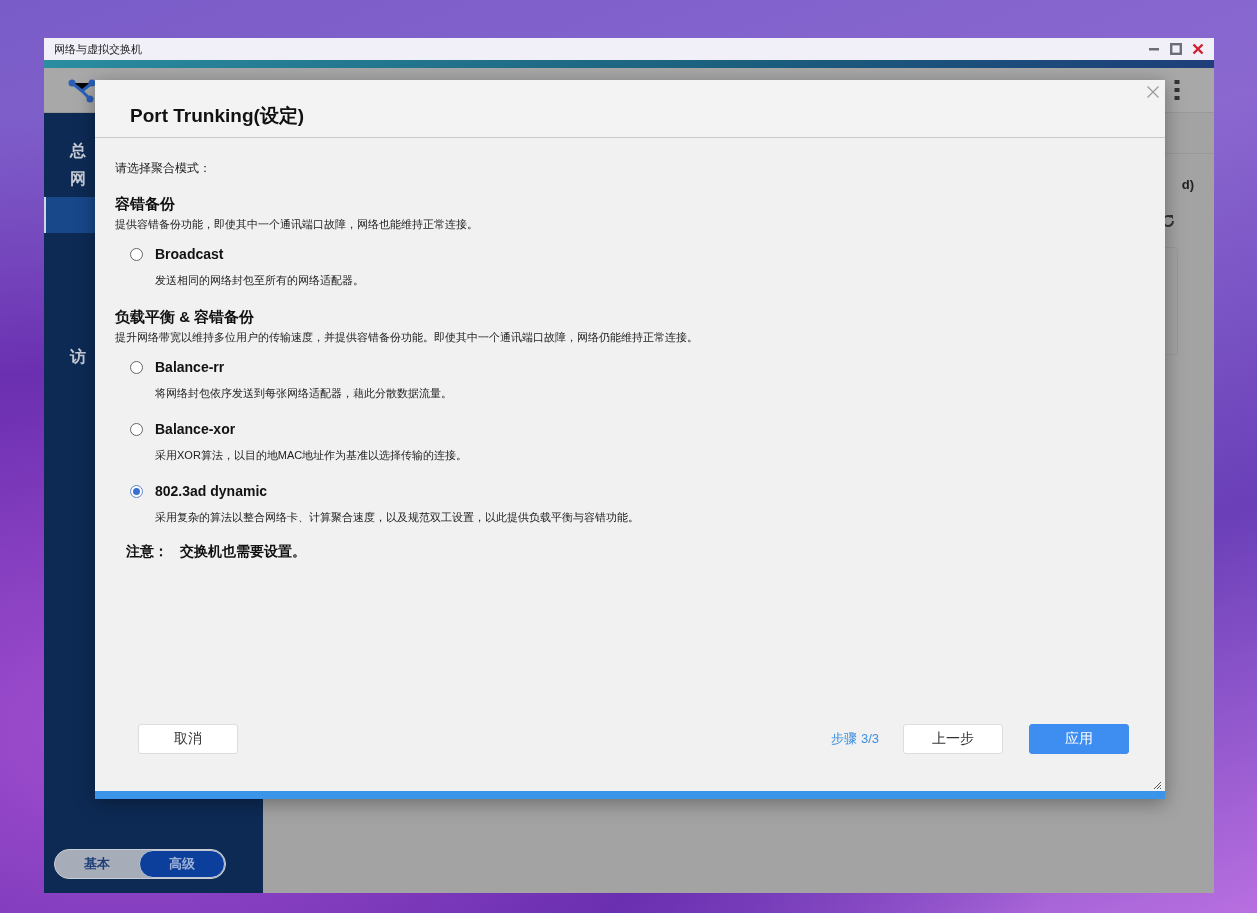 Image resolution: width=1257 pixels, height=913 pixels. Describe the element at coordinates (953, 739) in the screenshot. I see `back-button: 上一步` at that location.